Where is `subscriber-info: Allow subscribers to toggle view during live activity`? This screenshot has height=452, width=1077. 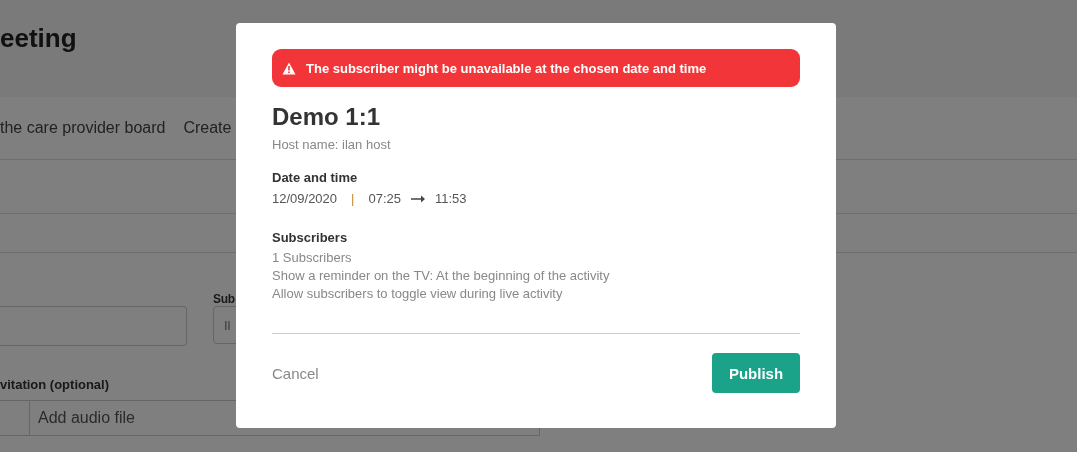 subscriber-info: Allow subscribers to toggle view during live activity is located at coordinates (418, 294).